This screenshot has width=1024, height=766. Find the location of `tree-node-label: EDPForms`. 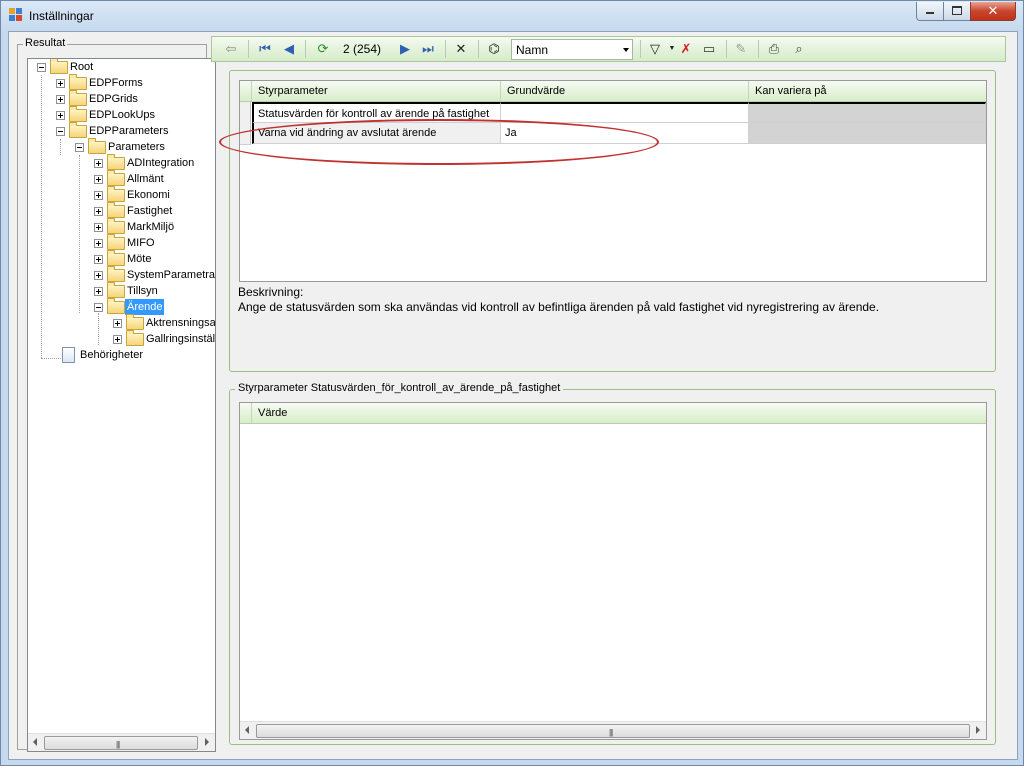

tree-node-label: EDPForms is located at coordinates (116, 83).